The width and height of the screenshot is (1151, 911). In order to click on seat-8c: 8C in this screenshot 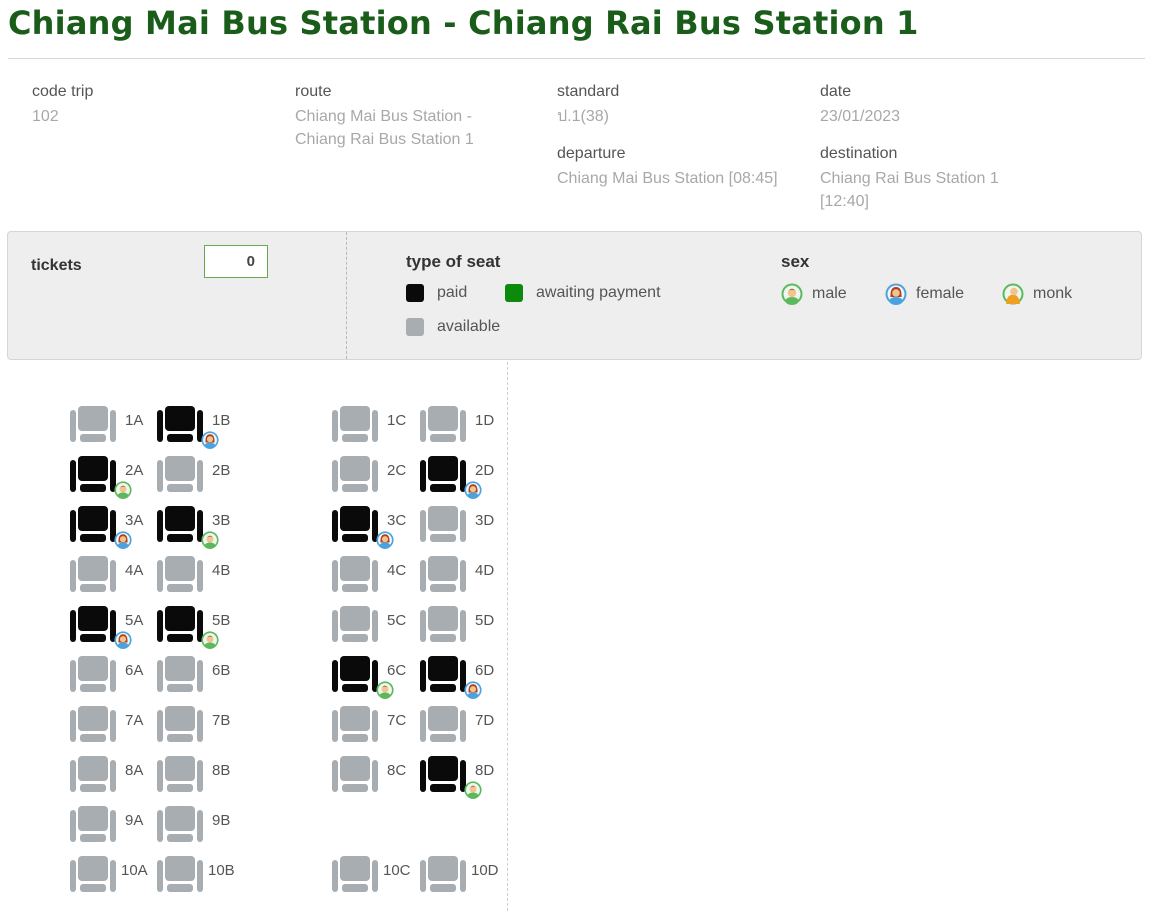, I will do `click(379, 779)`.